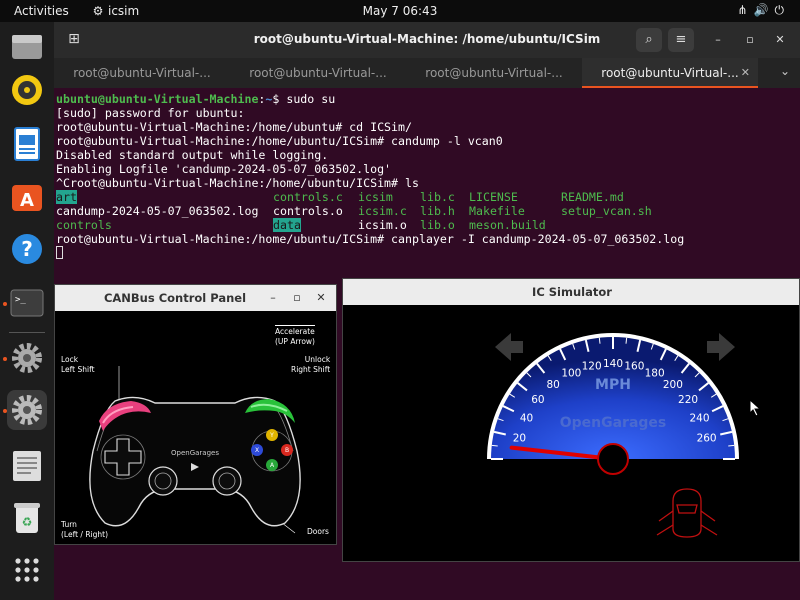 The image size is (800, 600). I want to click on help-icon: ?, so click(27, 249).